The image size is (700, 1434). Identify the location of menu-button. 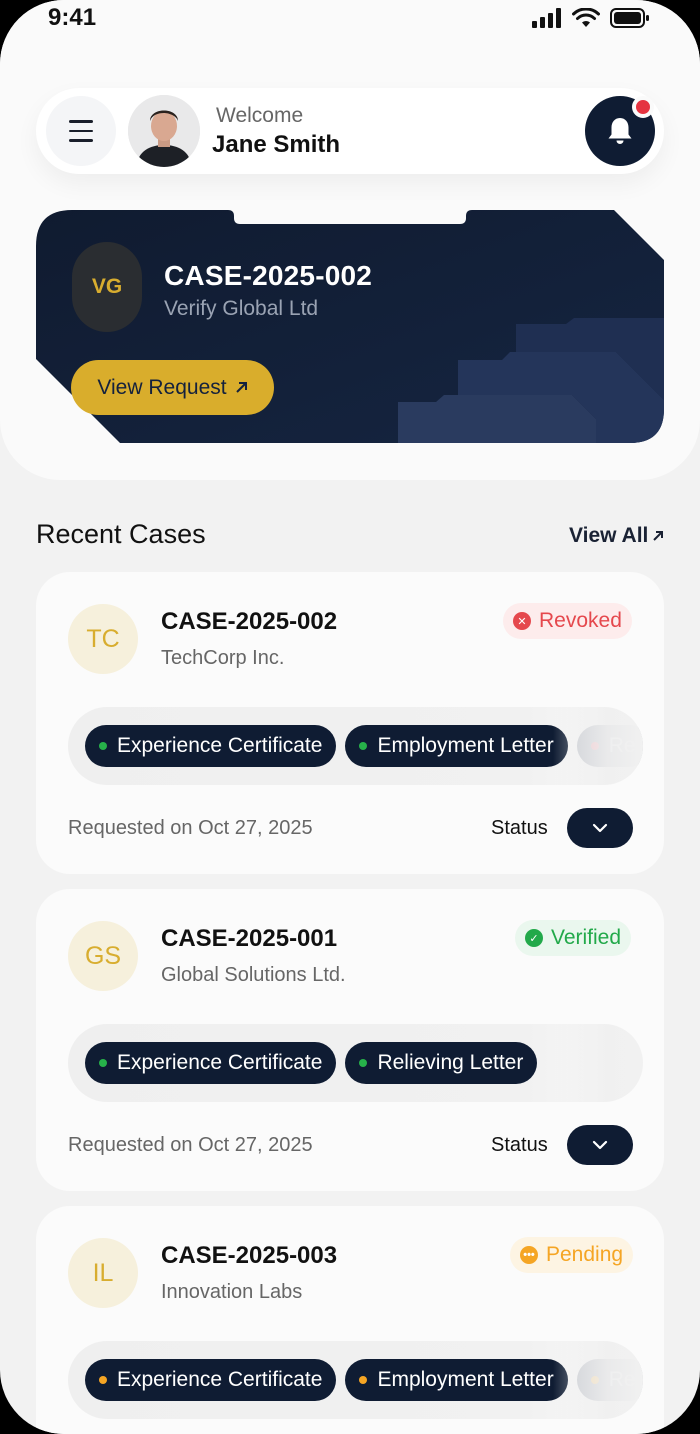
(81, 131).